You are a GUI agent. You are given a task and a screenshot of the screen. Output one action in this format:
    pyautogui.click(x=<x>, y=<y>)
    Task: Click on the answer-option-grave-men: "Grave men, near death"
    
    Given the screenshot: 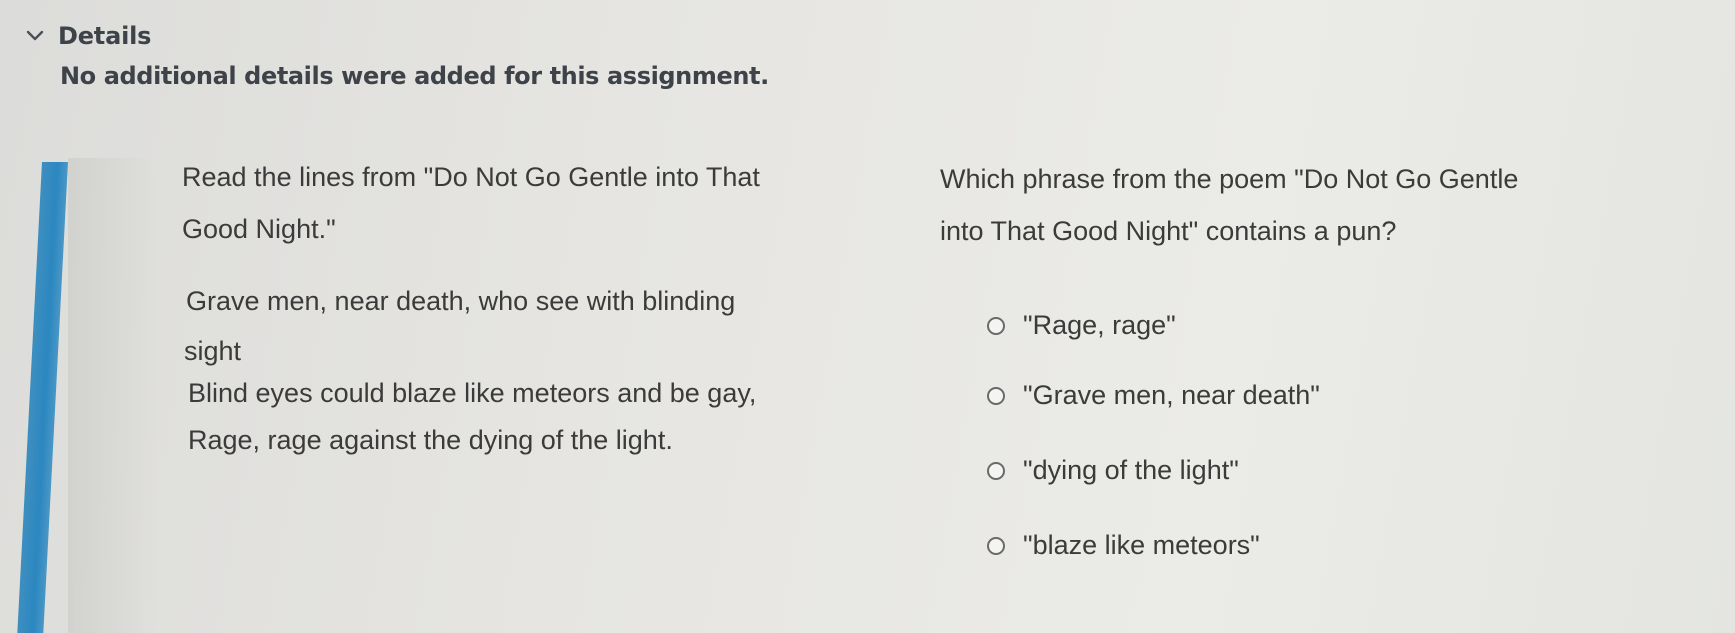 What is the action you would take?
    pyautogui.click(x=1153, y=395)
    